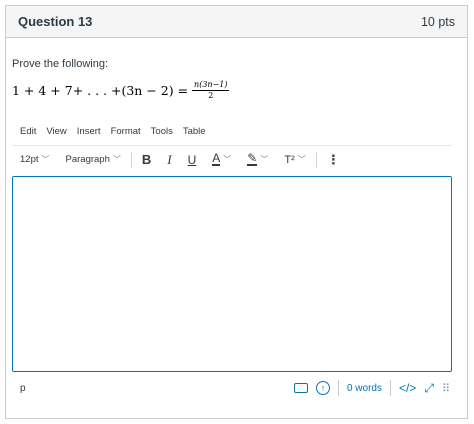  Describe the element at coordinates (29, 159) in the screenshot. I see `font-size-value: 12pt` at that location.